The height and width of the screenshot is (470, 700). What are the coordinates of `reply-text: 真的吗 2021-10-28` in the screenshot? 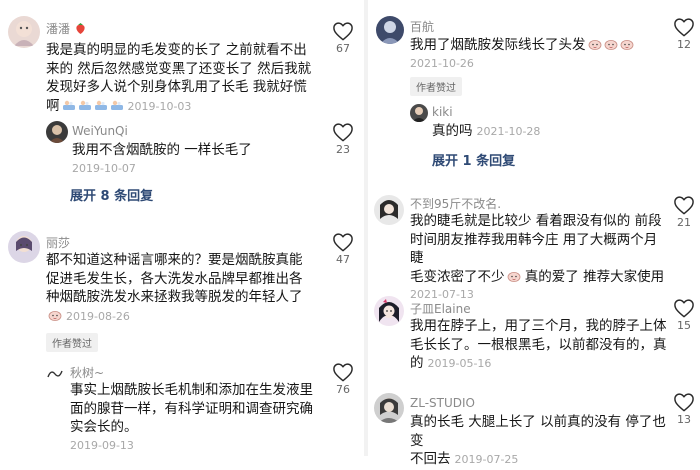 It's located at (486, 131).